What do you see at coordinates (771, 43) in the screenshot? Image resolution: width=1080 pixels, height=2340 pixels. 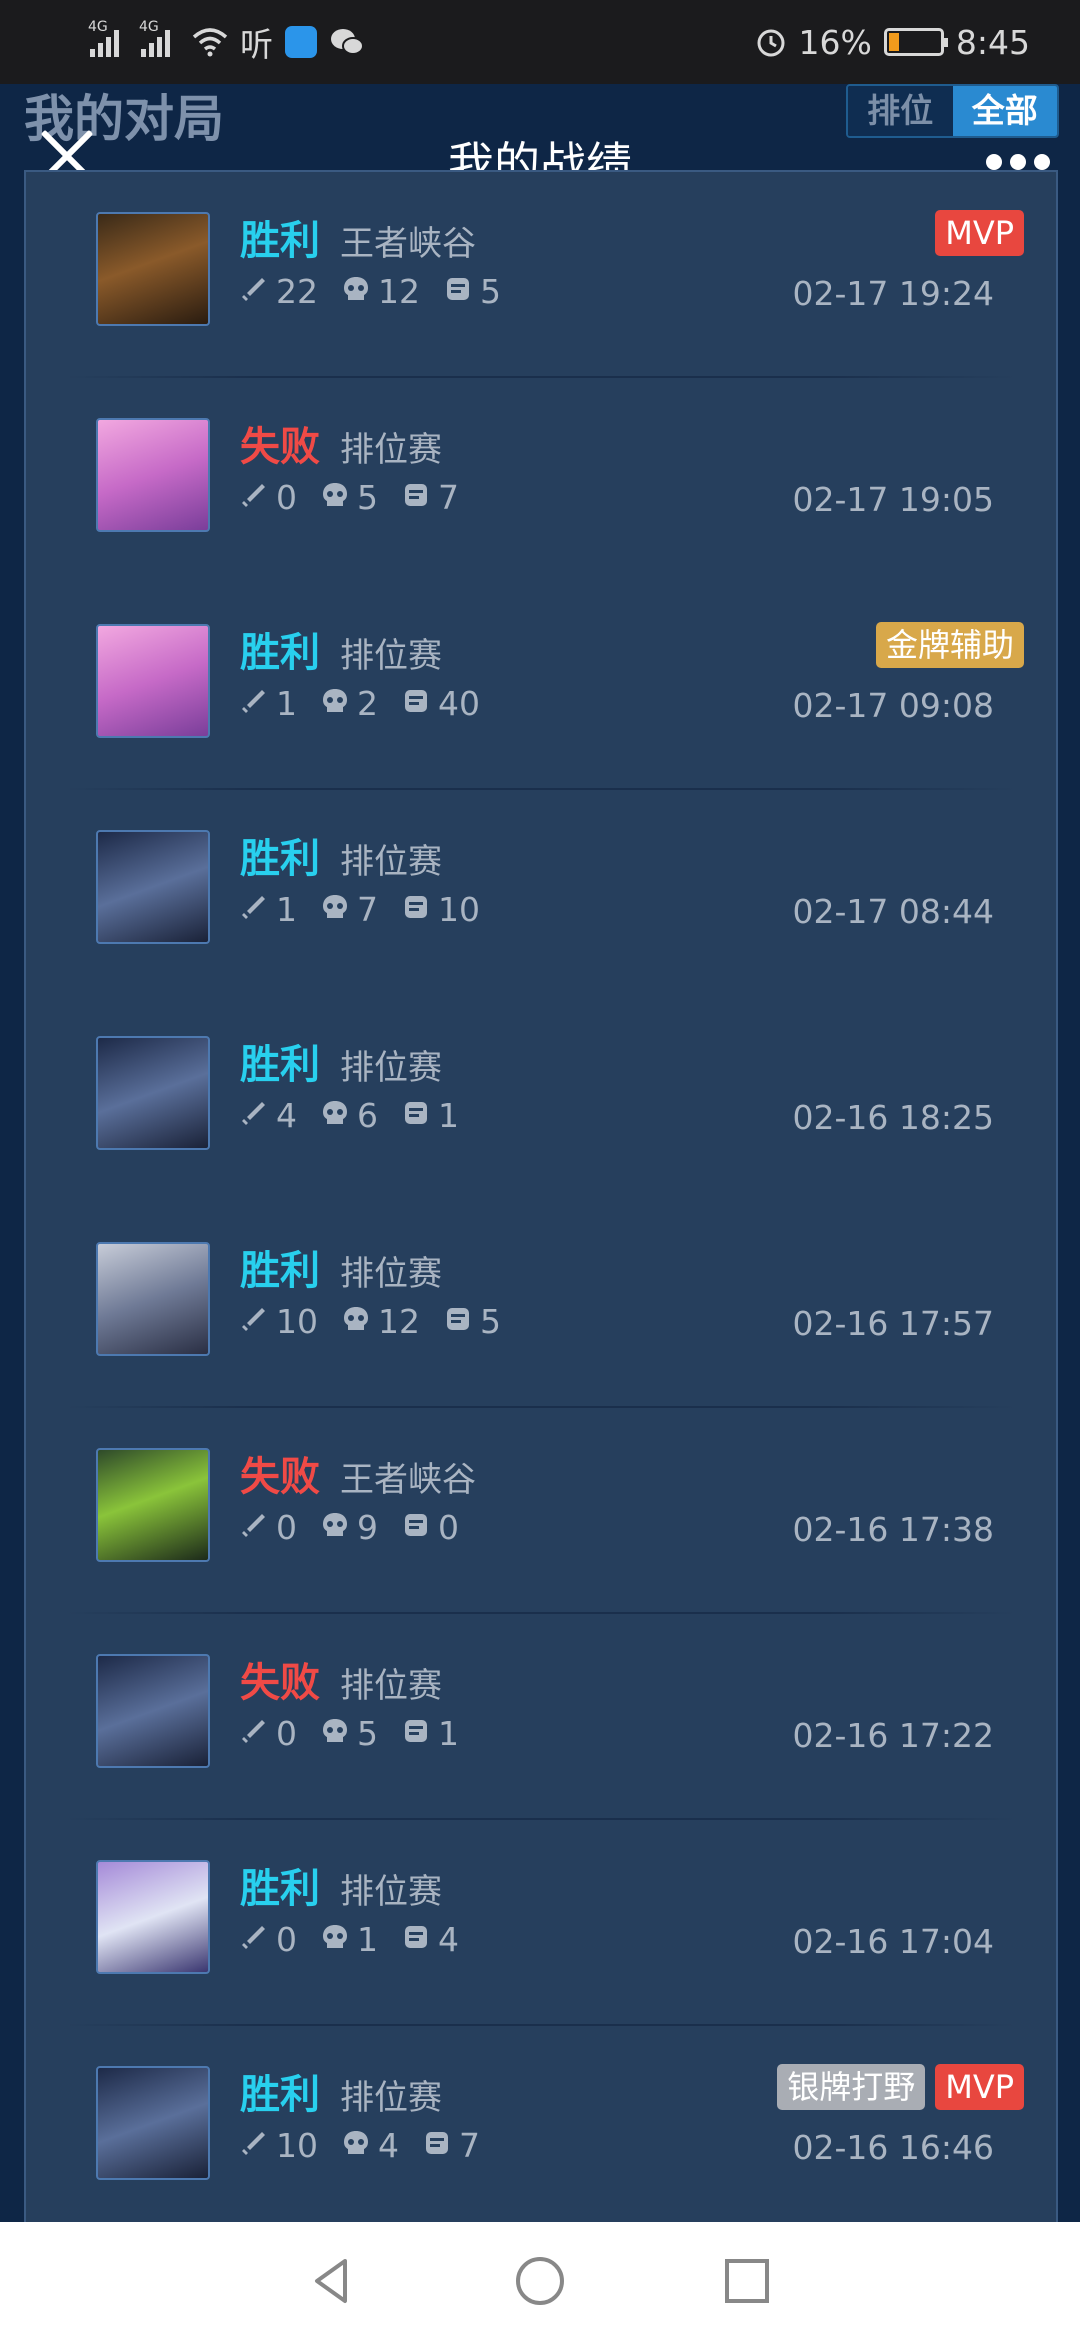 I see `alarm-icon` at bounding box center [771, 43].